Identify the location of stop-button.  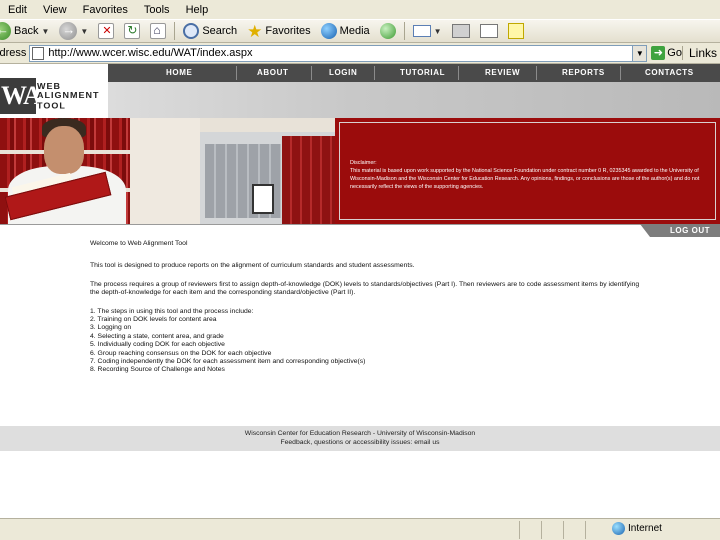
(106, 31).